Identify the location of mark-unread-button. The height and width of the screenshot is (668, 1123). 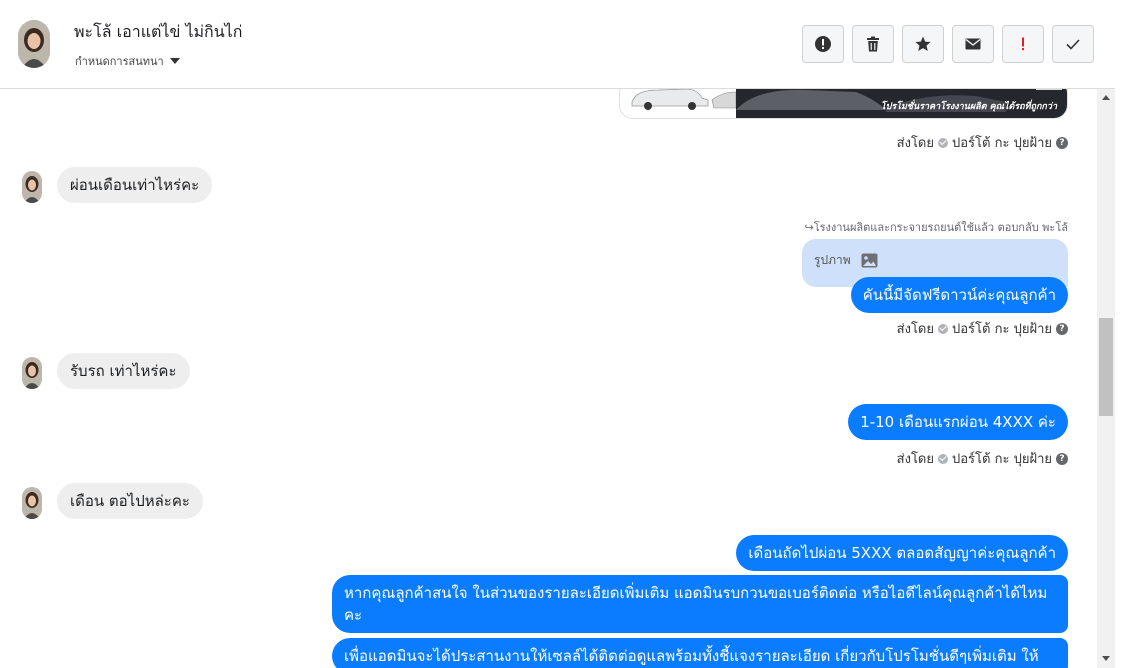
(973, 44).